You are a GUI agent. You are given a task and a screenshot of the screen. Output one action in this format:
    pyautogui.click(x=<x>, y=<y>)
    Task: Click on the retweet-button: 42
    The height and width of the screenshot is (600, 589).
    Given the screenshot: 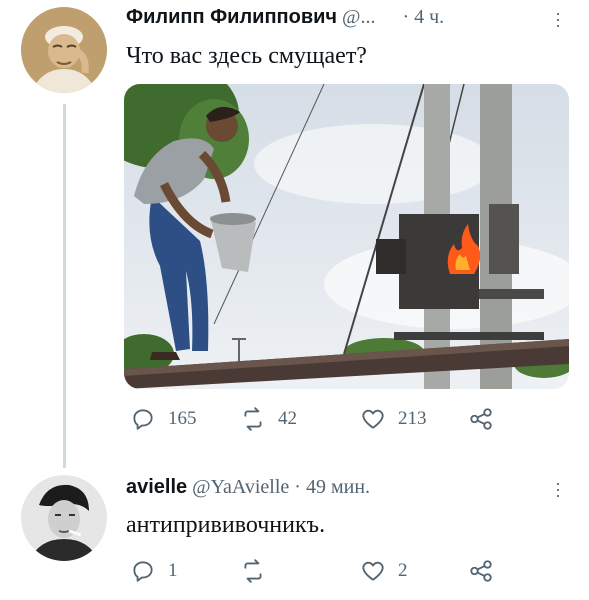 What is the action you would take?
    pyautogui.click(x=268, y=419)
    